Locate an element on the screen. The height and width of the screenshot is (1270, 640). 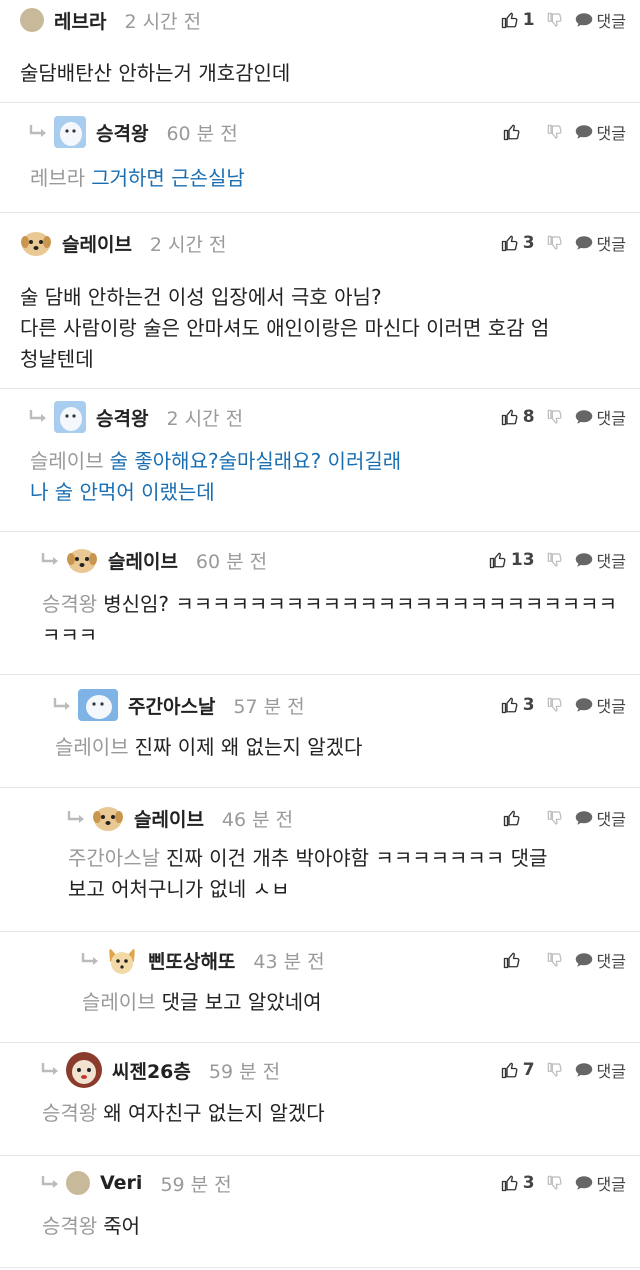
like-count: 13 is located at coordinates (522, 560).